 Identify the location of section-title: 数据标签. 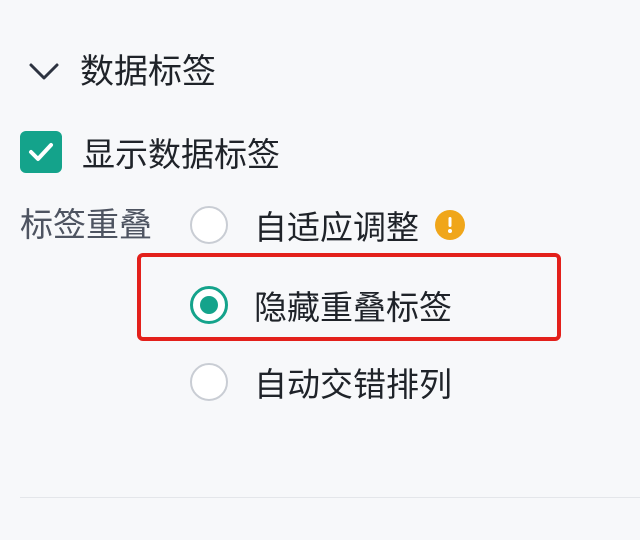
(148, 72).